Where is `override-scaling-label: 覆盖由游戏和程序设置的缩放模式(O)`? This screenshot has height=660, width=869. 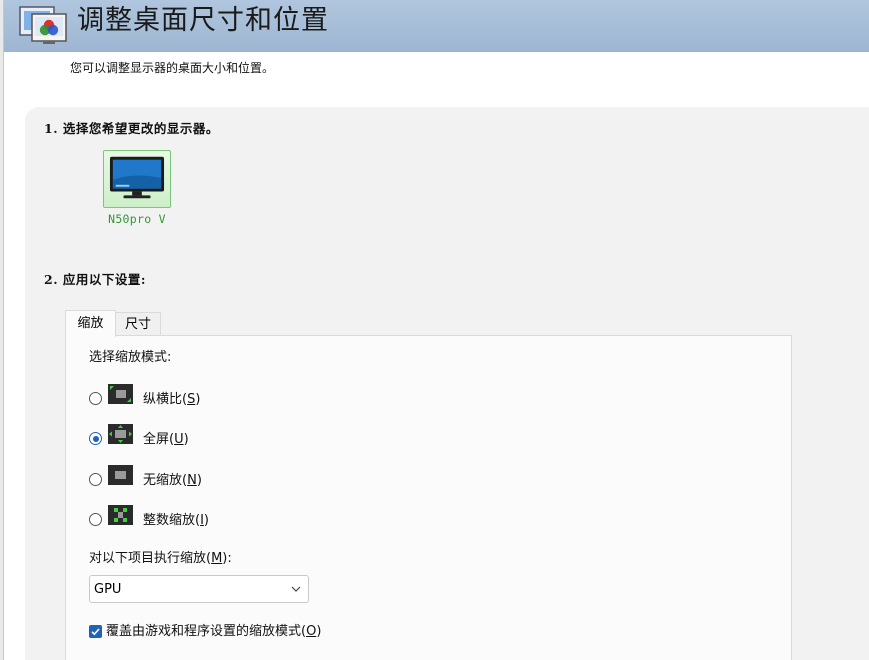 override-scaling-label: 覆盖由游戏和程序设置的缩放模式(O) is located at coordinates (214, 631).